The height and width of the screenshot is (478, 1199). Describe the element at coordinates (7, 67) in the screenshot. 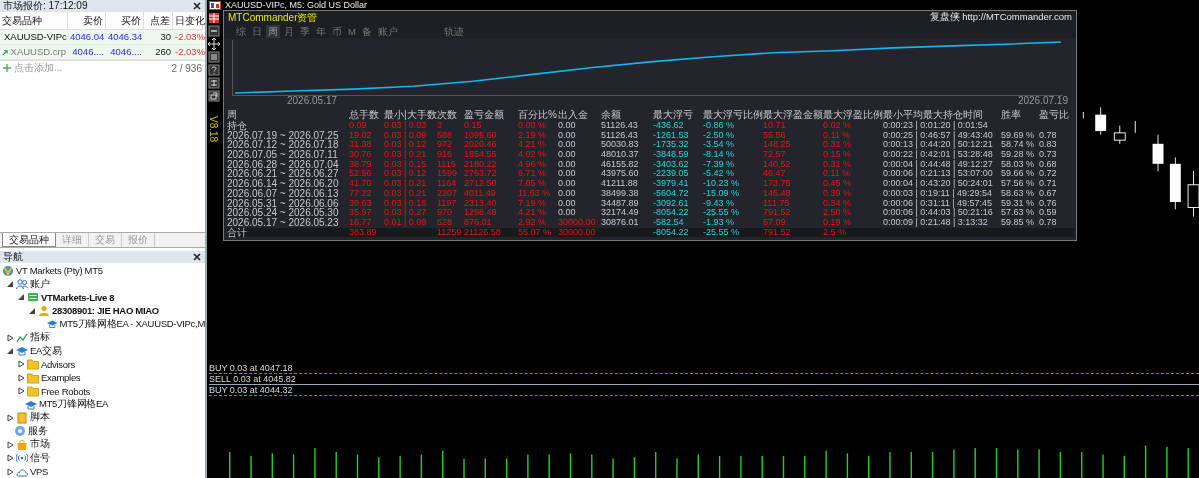

I see `plus-icon` at that location.